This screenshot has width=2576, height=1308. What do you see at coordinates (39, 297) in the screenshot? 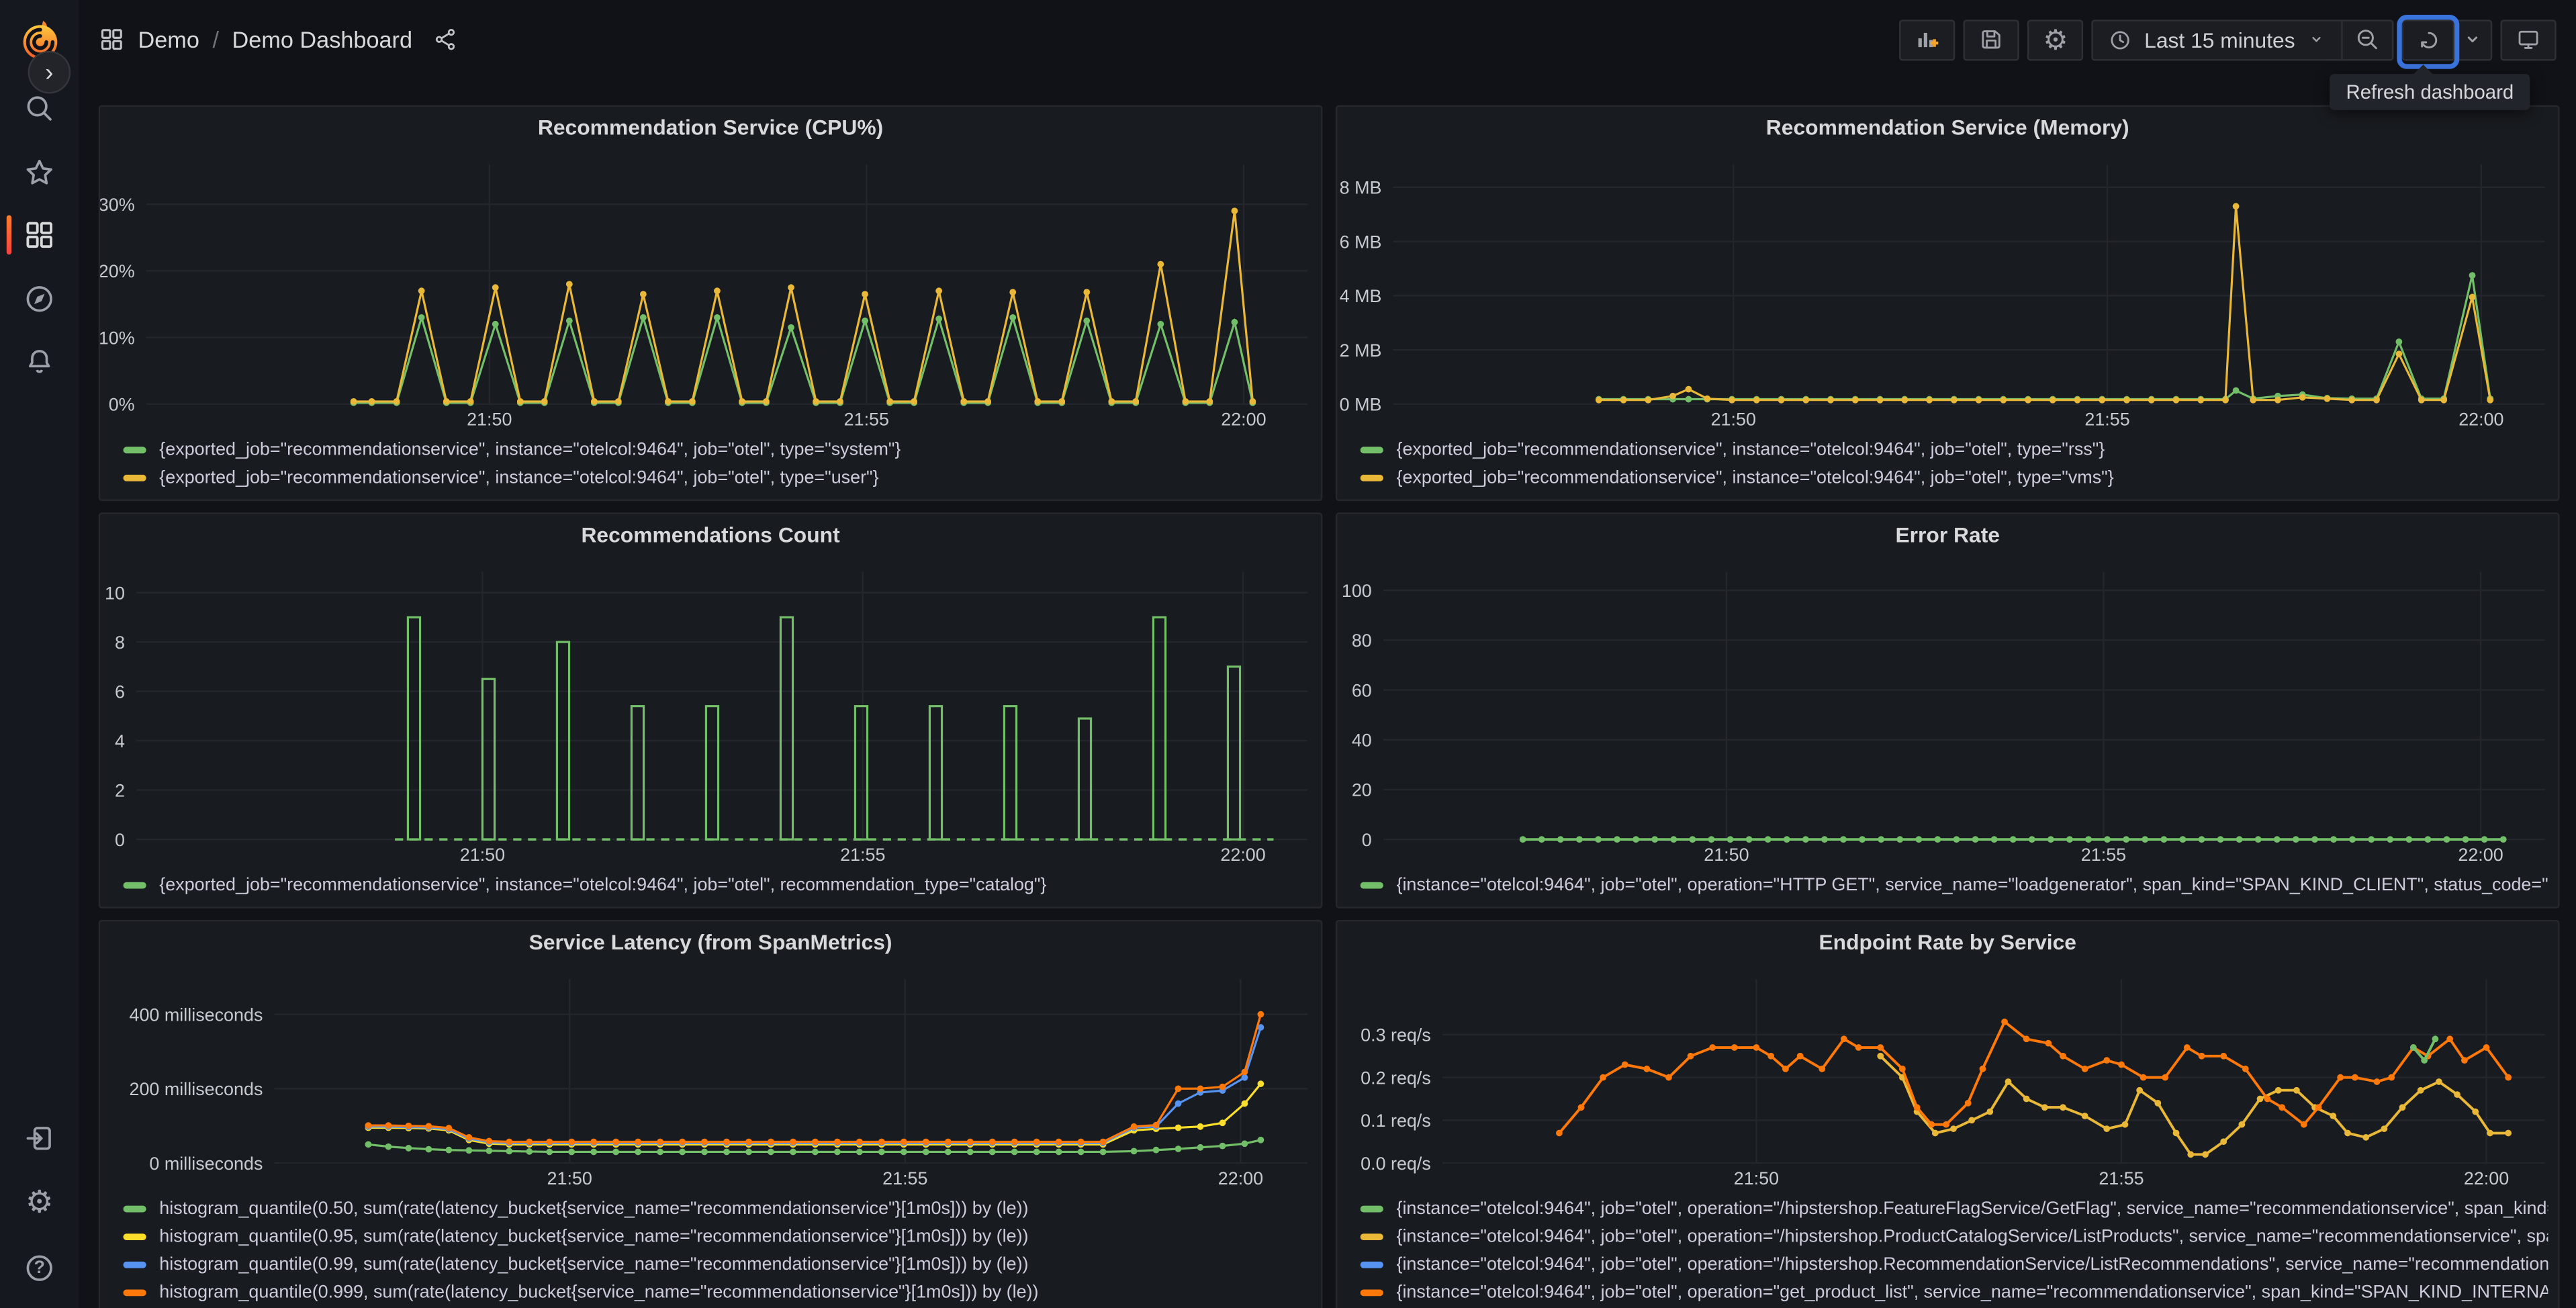
I see `sidebar-item-explore` at bounding box center [39, 297].